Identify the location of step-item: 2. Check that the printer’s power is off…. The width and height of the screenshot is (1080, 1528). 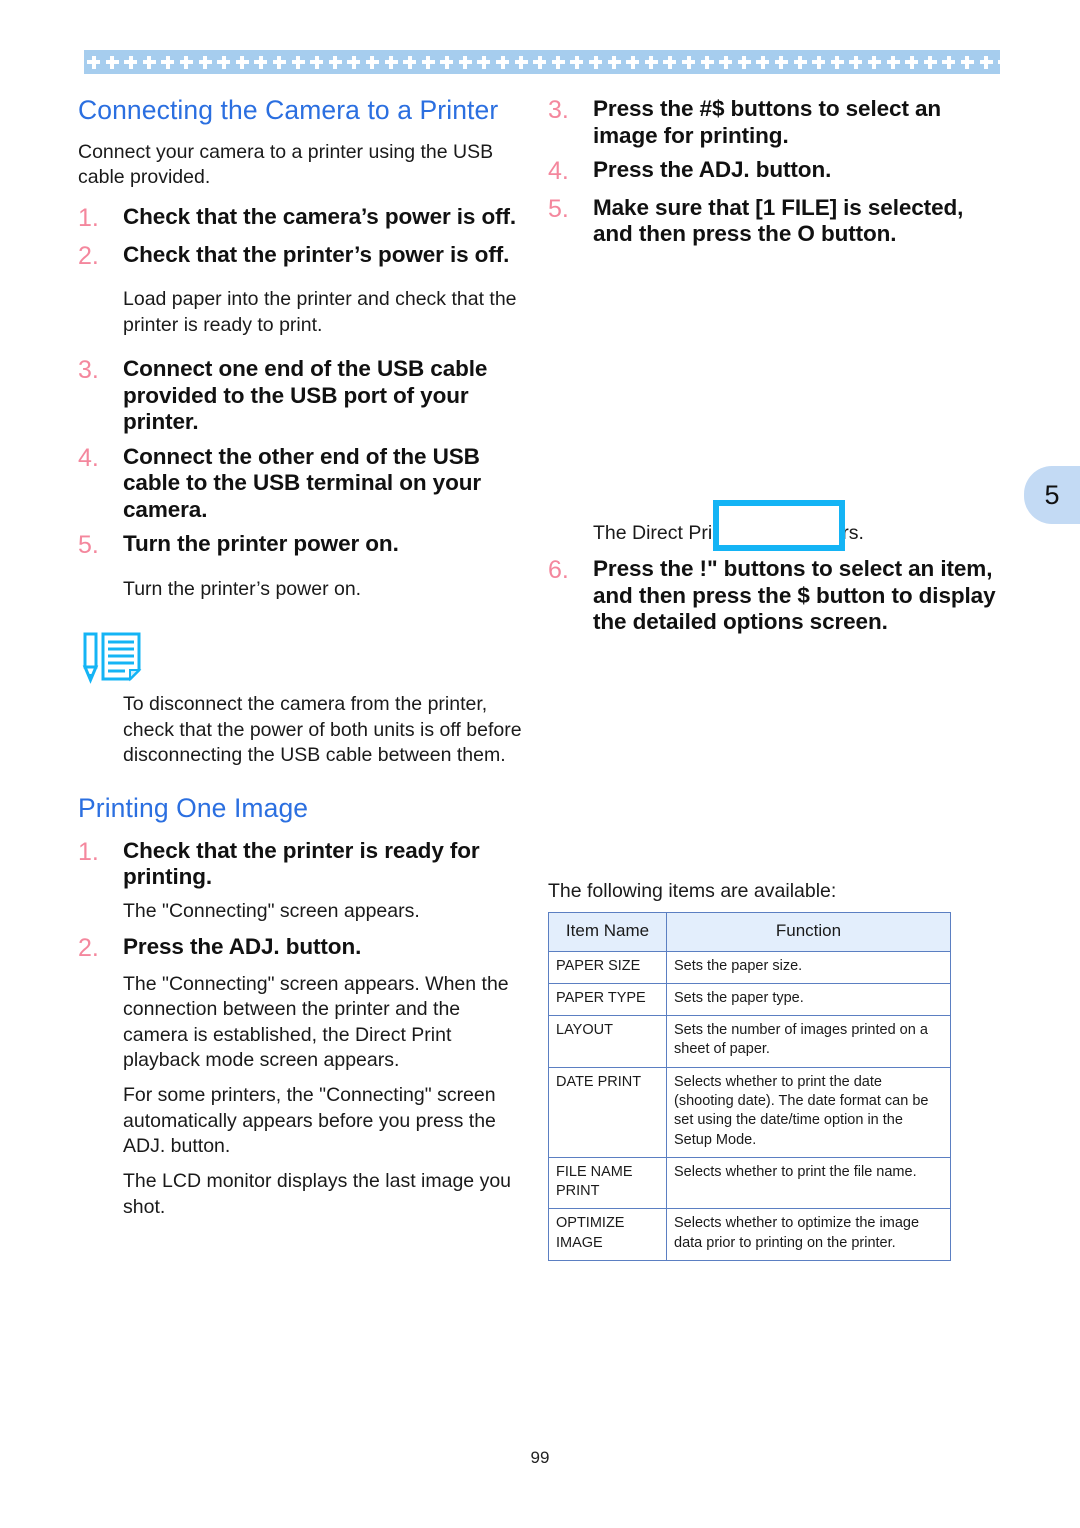
(300, 257).